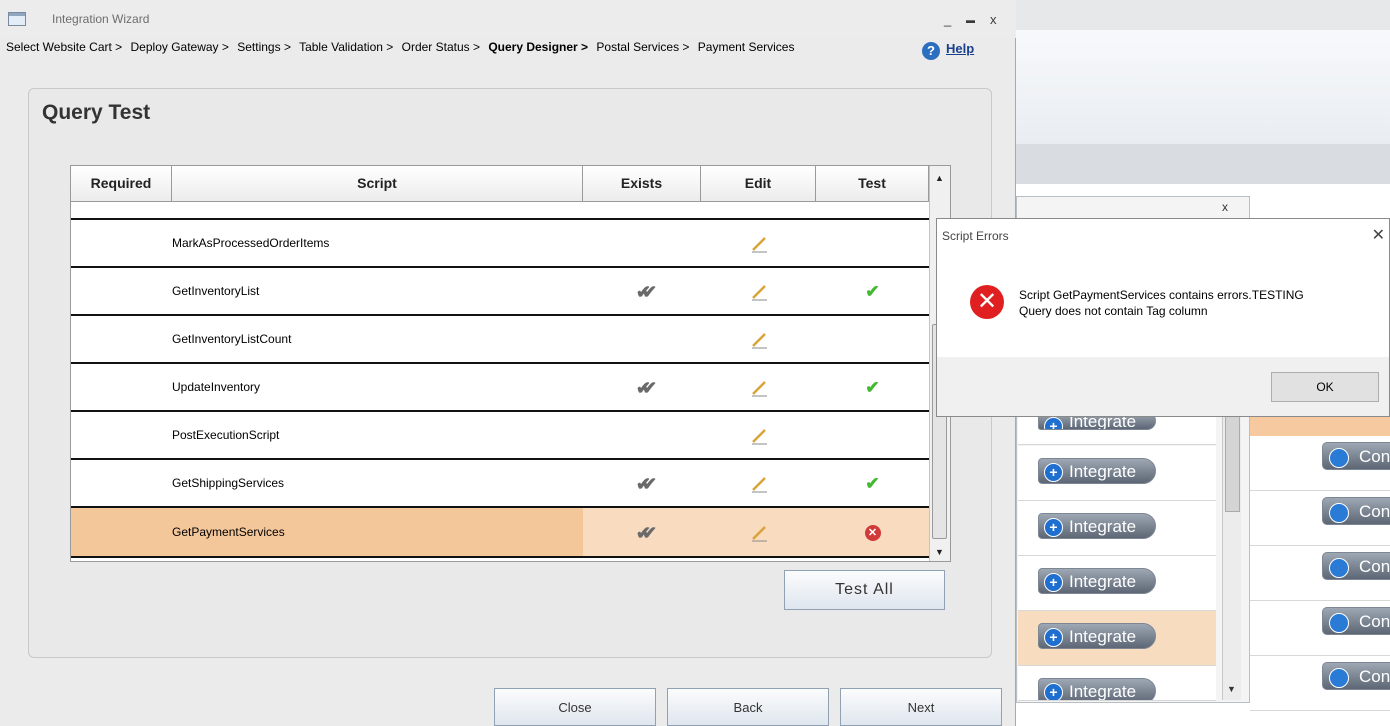 This screenshot has width=1390, height=726. What do you see at coordinates (538, 47) in the screenshot?
I see `crumb-query-designer: Query Designer >` at bounding box center [538, 47].